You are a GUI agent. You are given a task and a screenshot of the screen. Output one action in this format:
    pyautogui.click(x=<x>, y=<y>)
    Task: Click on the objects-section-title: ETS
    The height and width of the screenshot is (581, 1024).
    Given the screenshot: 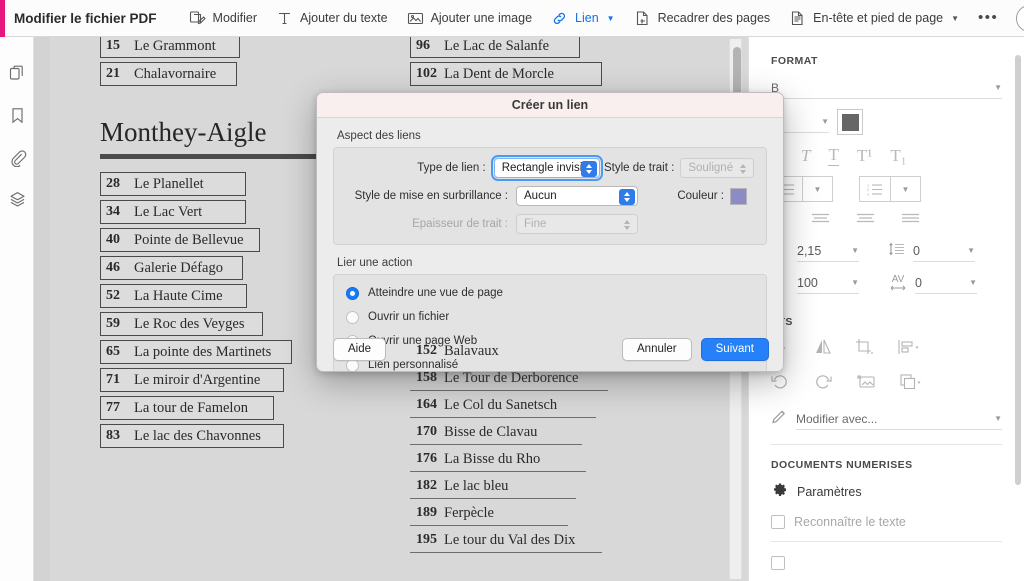 What is the action you would take?
    pyautogui.click(x=897, y=322)
    